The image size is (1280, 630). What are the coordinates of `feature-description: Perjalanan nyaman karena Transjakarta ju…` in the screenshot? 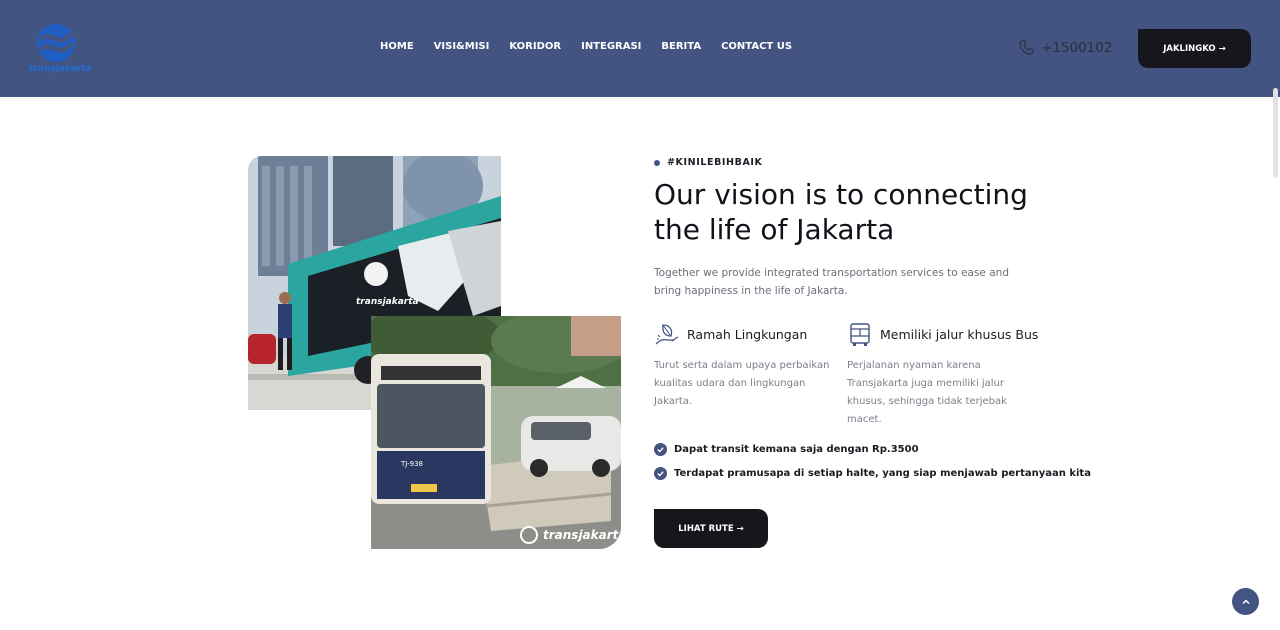 It's located at (927, 392).